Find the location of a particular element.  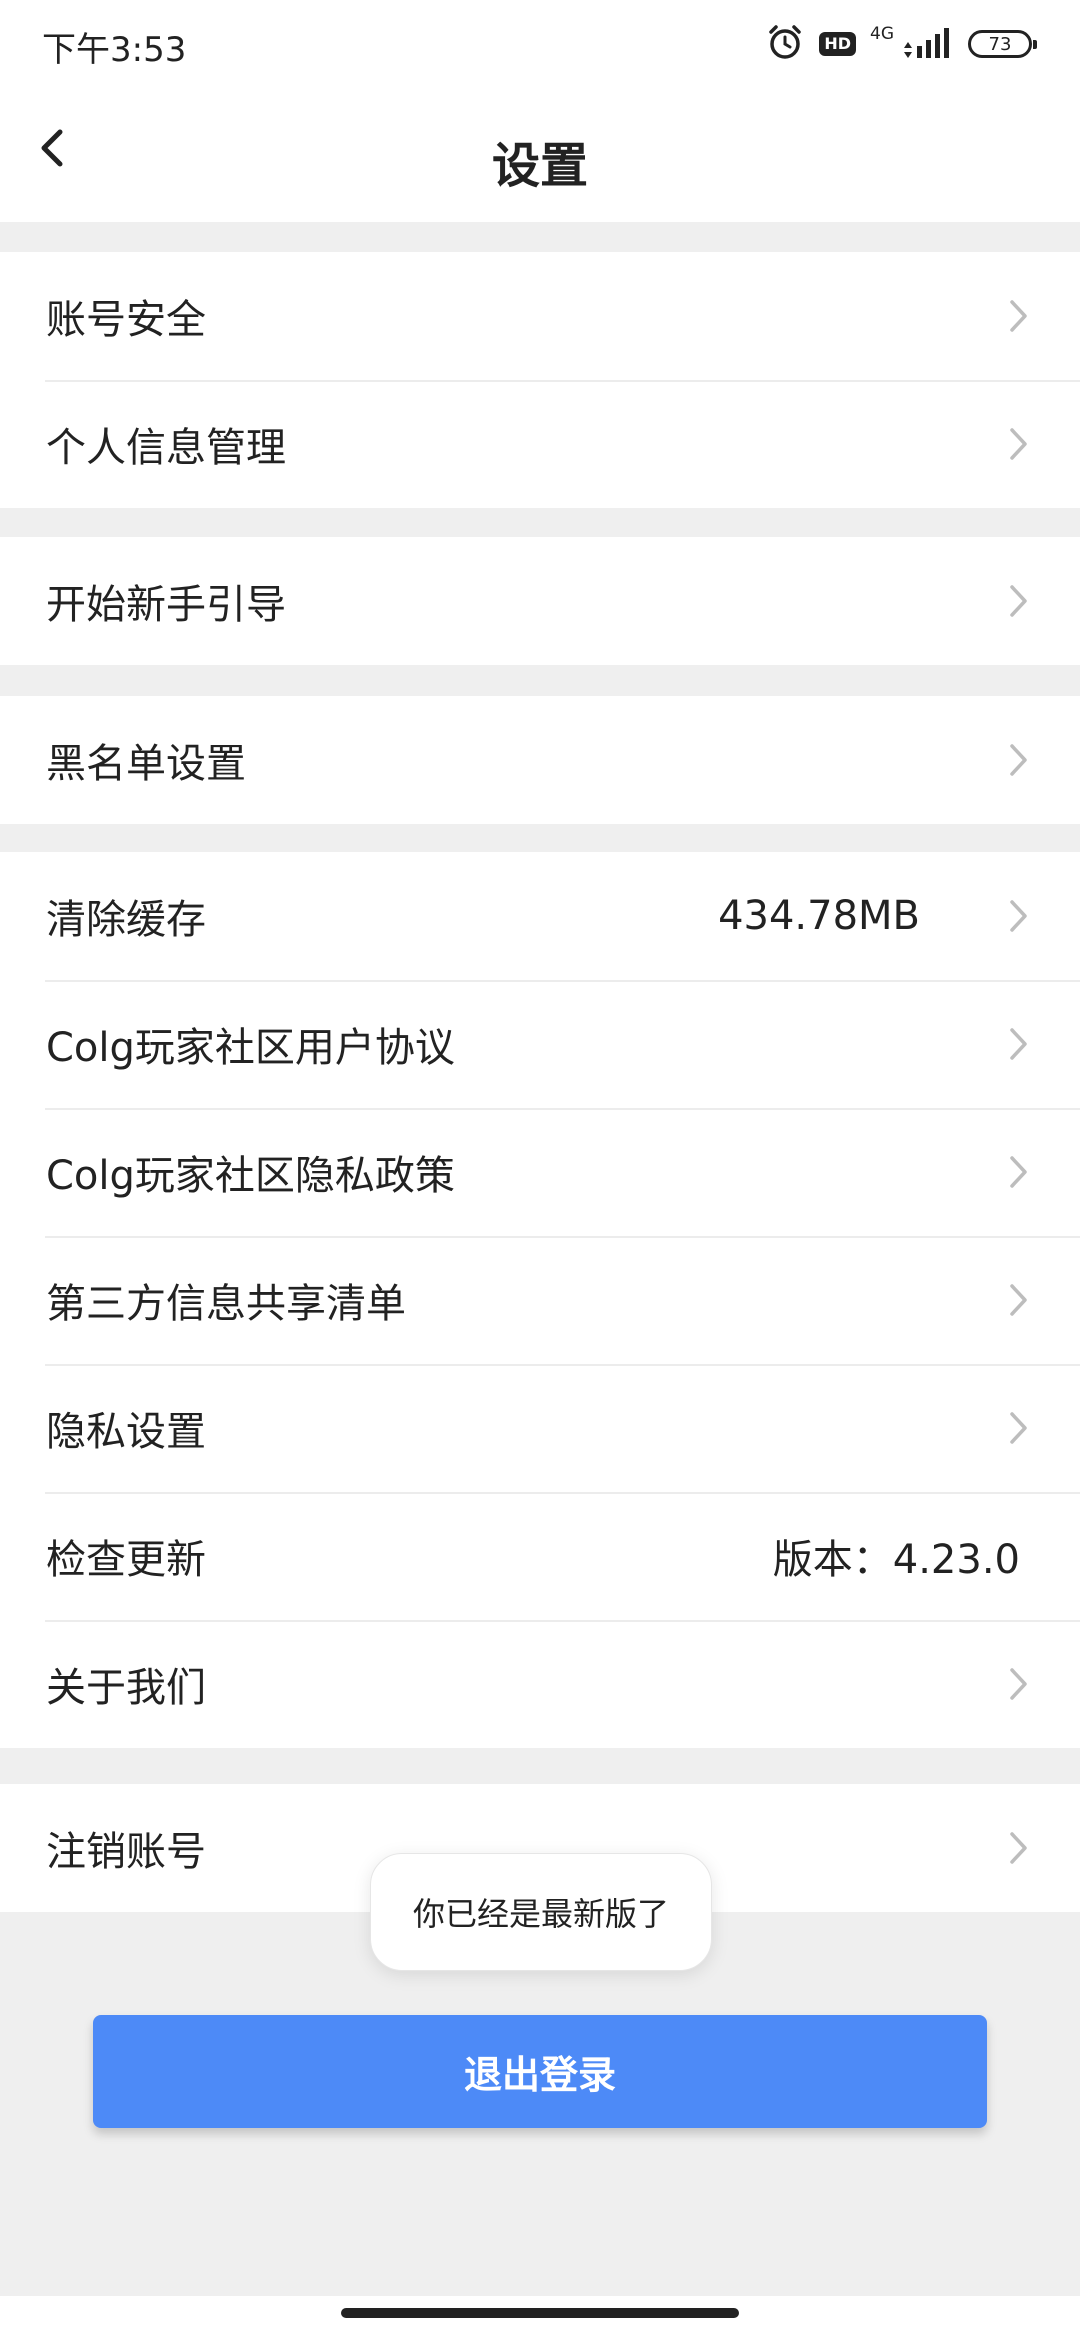

settings-item-newbie-guide: 开始新手引导 is located at coordinates (540, 601).